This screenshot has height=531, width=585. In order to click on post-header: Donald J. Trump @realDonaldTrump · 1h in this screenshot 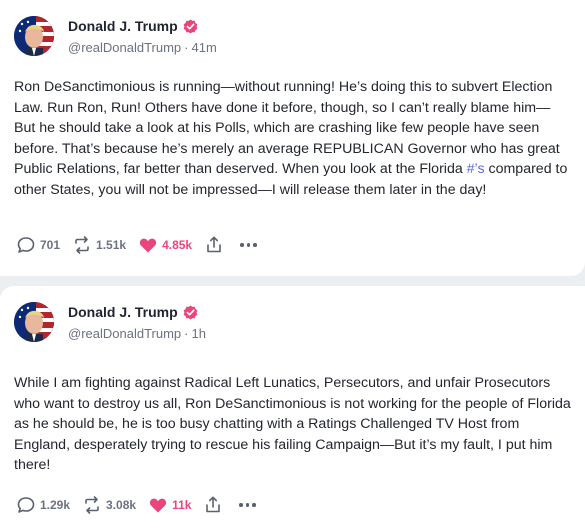, I will do `click(110, 322)`.